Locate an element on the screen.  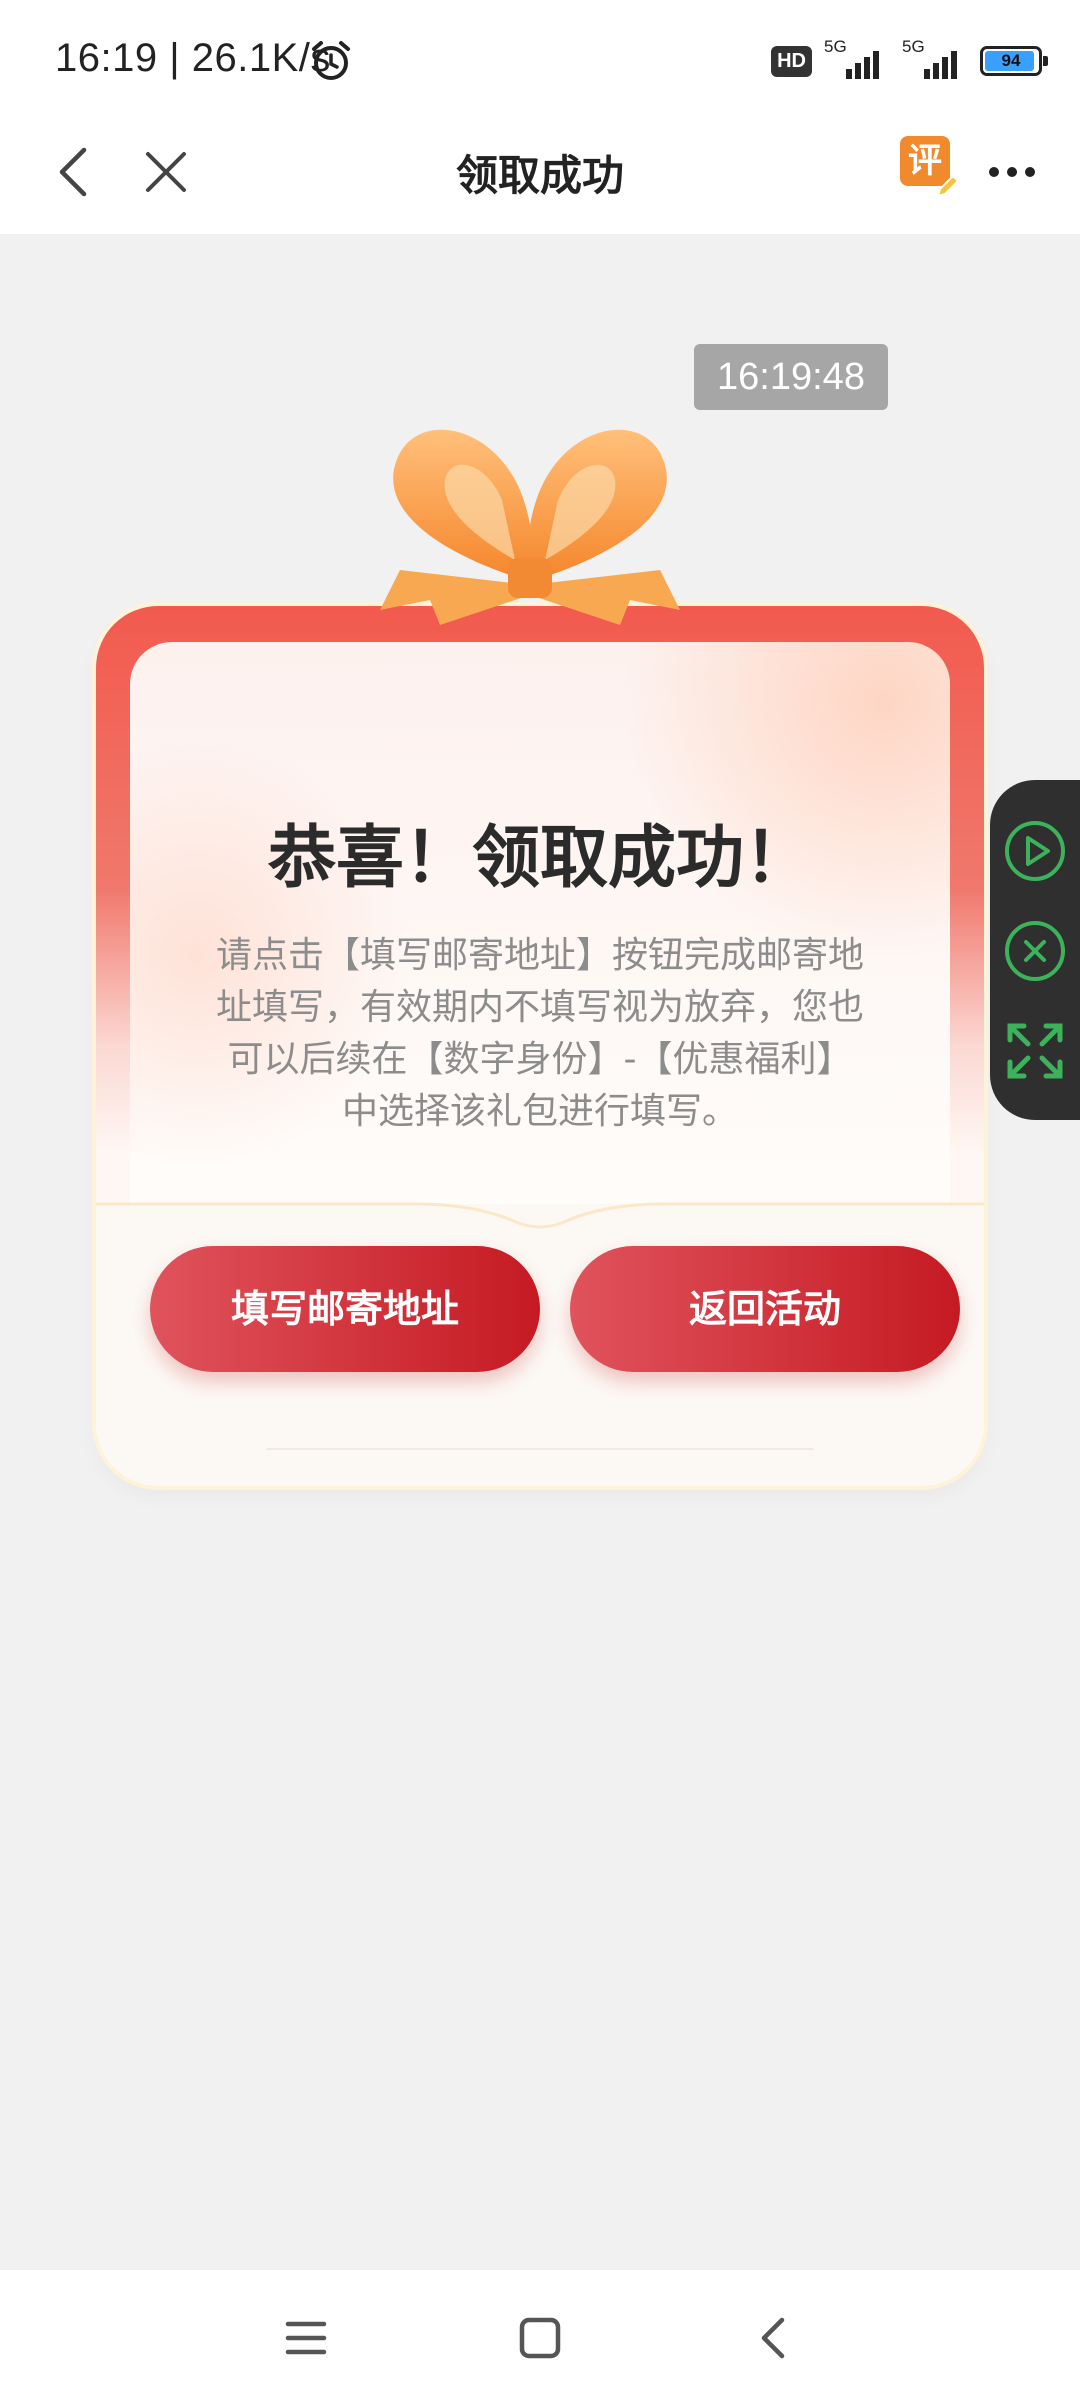
menu-icon is located at coordinates (306, 2338).